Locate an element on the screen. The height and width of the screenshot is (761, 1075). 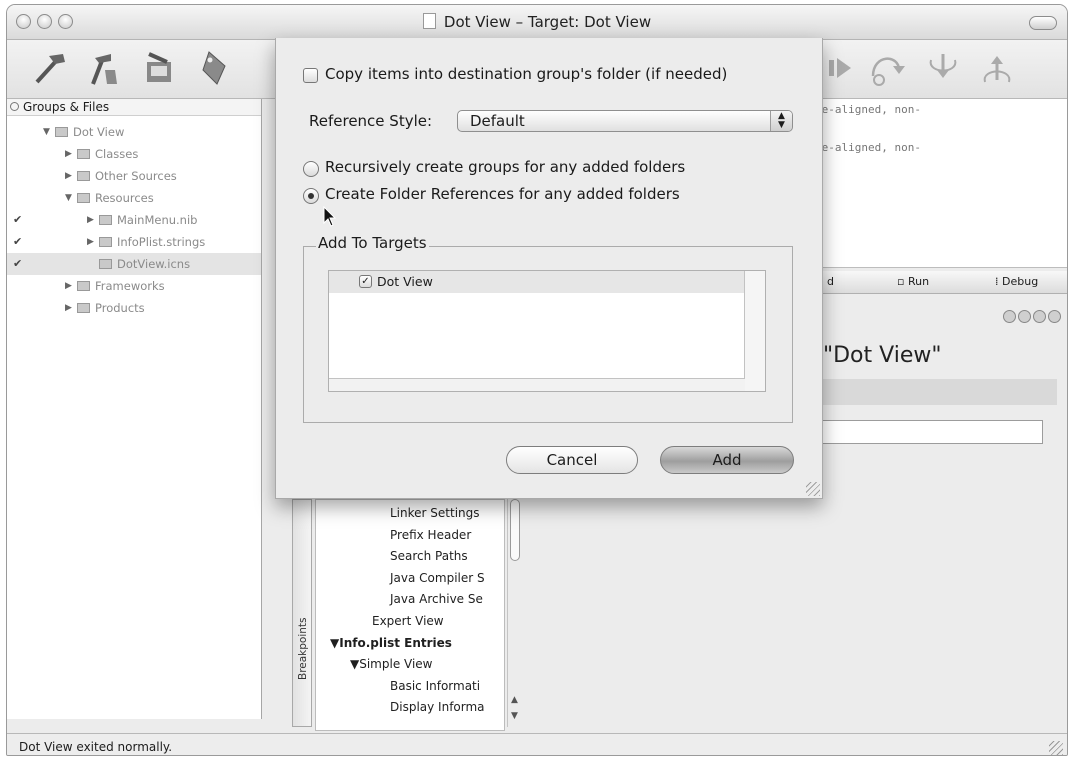
settings-list-item: Java Archive Se is located at coordinates (436, 599).